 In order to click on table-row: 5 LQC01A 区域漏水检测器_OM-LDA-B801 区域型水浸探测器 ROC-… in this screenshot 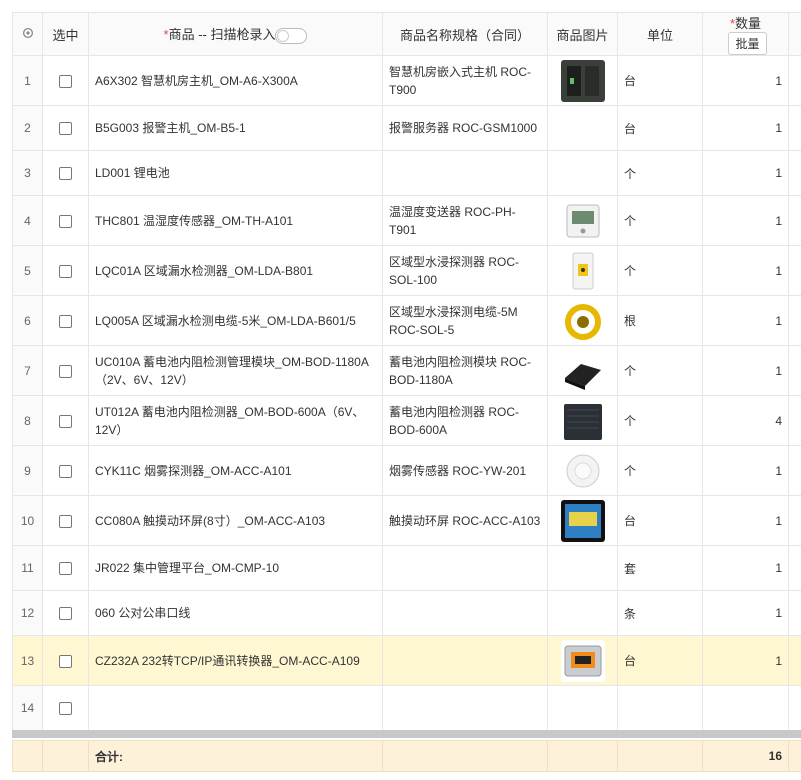, I will do `click(406, 270)`.